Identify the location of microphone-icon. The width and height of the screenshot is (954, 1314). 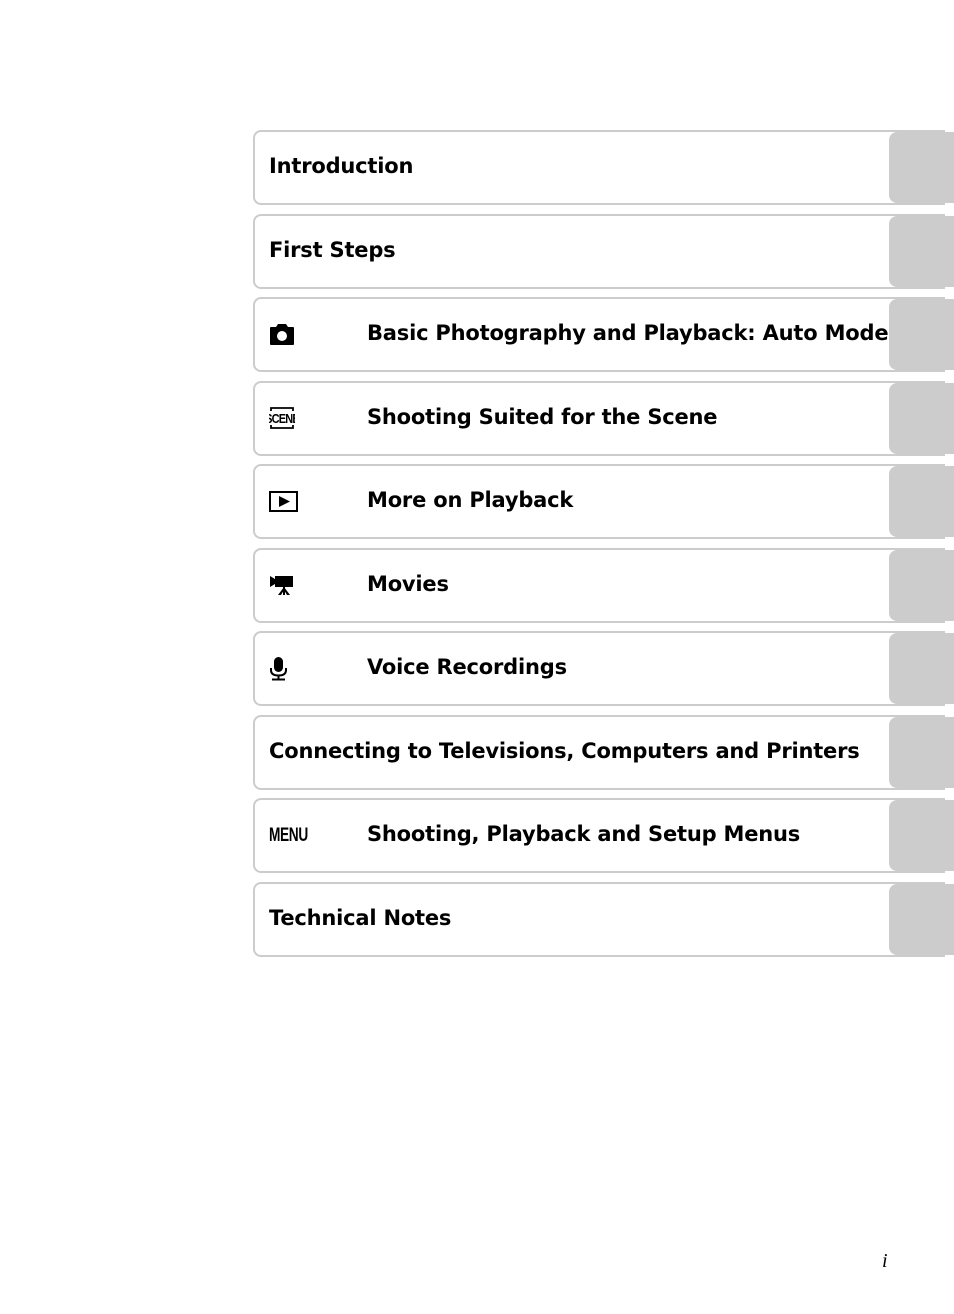
(279, 668).